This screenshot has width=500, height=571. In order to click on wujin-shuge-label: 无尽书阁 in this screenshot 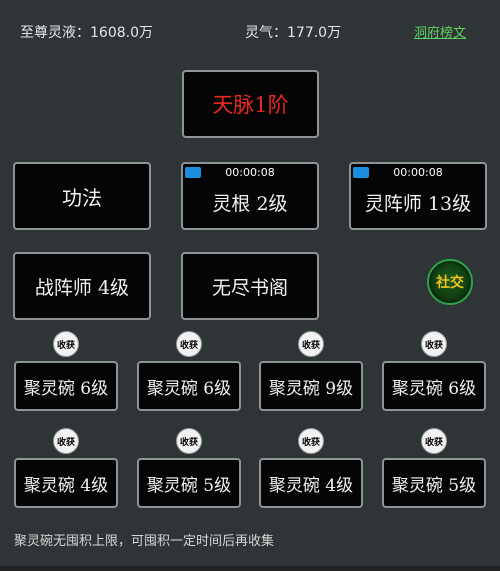, I will do `click(249, 287)`.